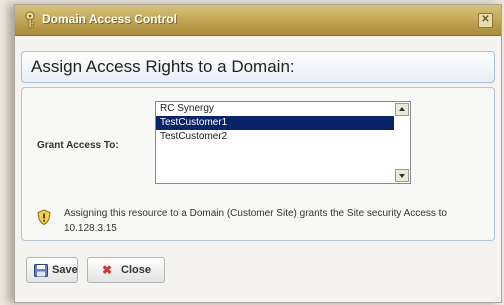 The image size is (504, 305). Describe the element at coordinates (30, 20) in the screenshot. I see `key-icon` at that location.